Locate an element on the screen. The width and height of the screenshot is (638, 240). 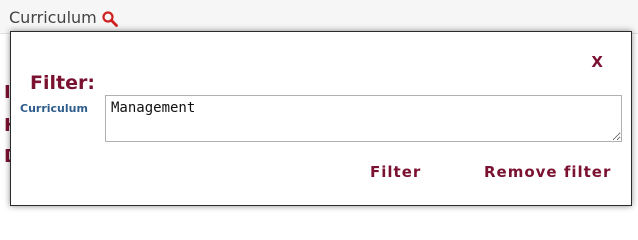
filter-button: Filter is located at coordinates (395, 172).